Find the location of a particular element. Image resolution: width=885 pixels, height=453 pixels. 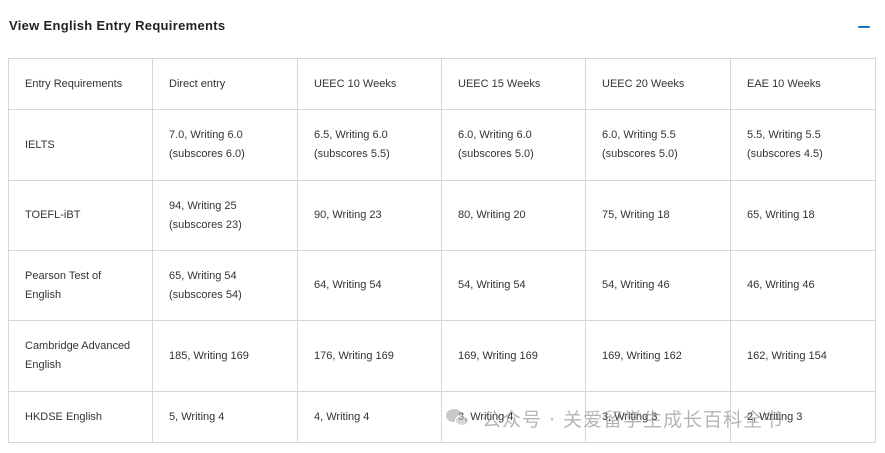

table-cell: 3, Writing 4 is located at coordinates (513, 417).